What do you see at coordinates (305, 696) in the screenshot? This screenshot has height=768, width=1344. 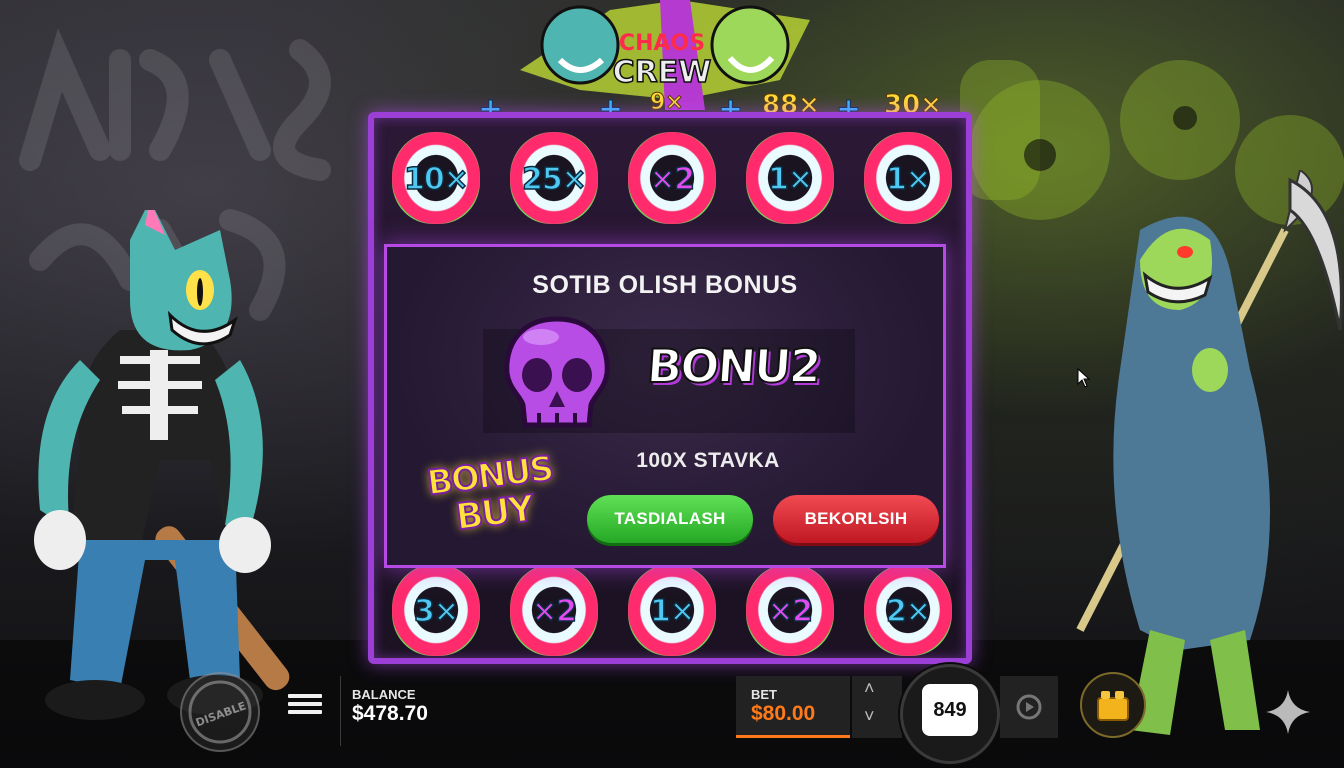 I see `hamburger-icon` at bounding box center [305, 696].